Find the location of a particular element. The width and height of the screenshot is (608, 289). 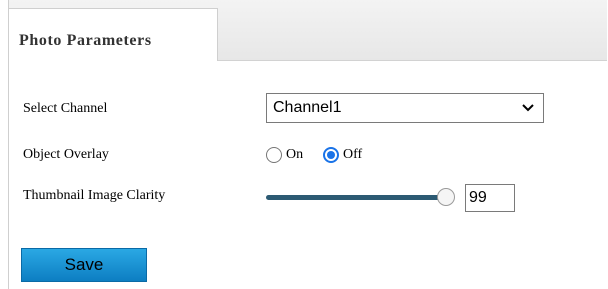

tab-label: Photo Parameters is located at coordinates (85, 40).